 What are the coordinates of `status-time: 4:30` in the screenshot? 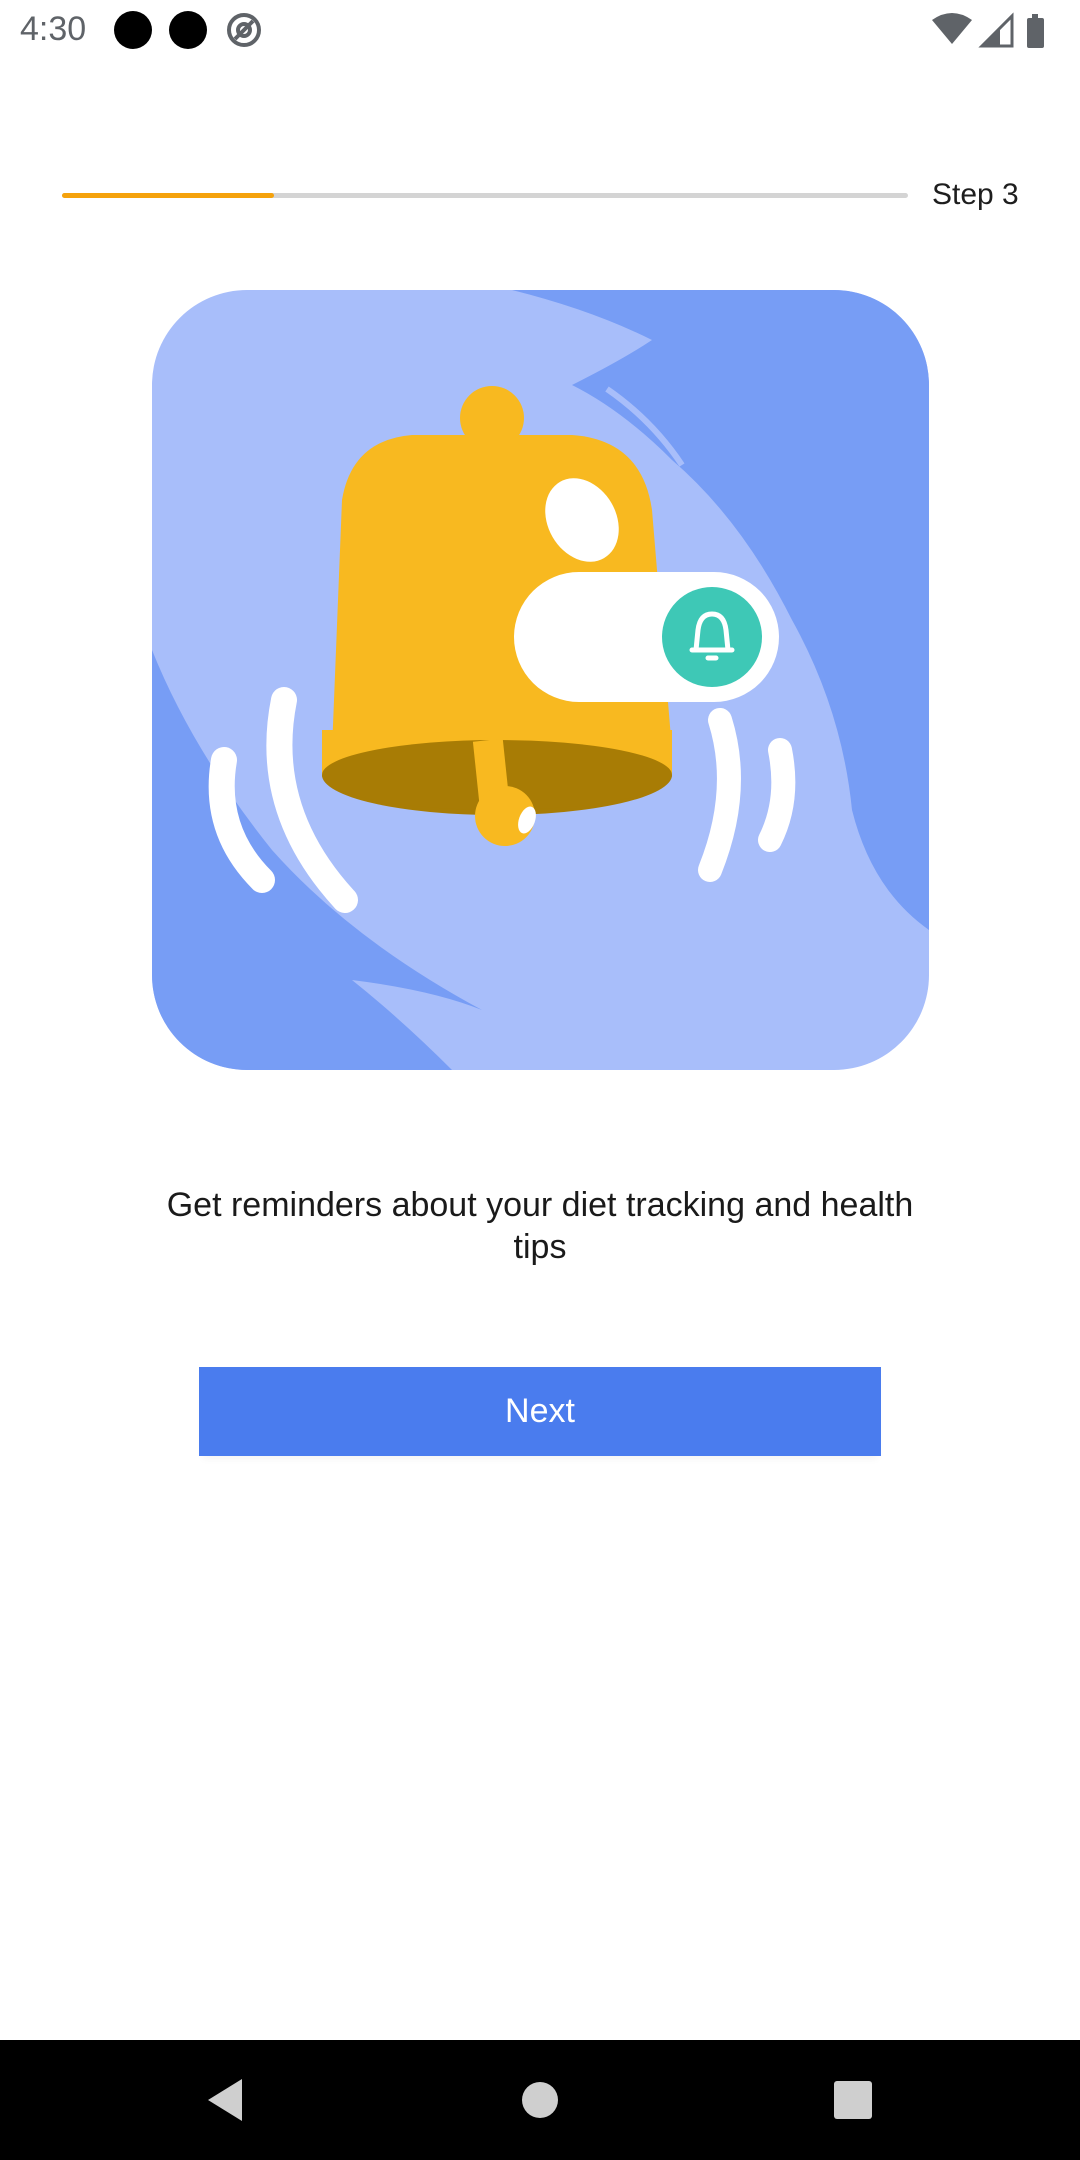 It's located at (53, 29).